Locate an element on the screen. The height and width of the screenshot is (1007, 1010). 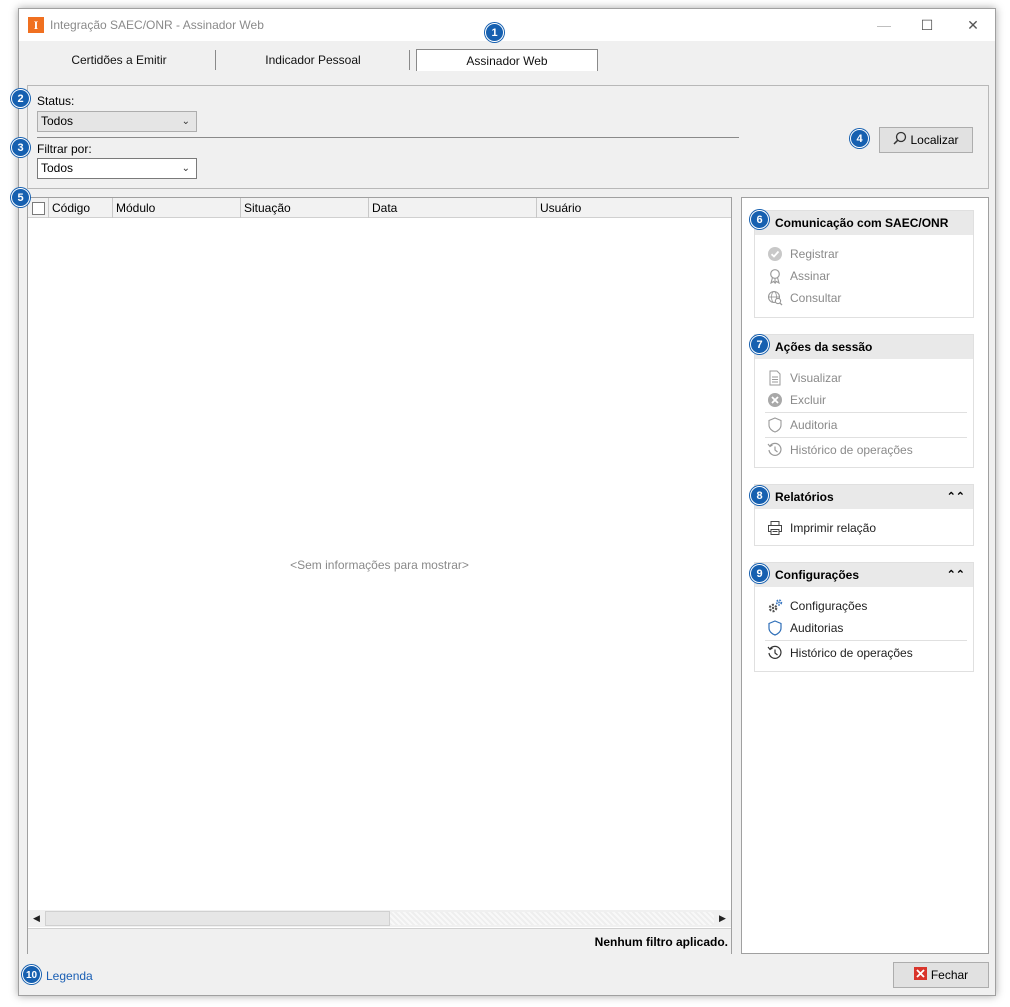
ribbon-award-icon is located at coordinates (775, 276).